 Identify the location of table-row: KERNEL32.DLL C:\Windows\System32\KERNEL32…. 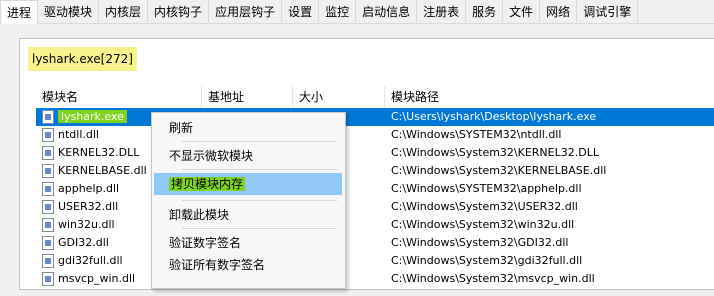
(375, 153).